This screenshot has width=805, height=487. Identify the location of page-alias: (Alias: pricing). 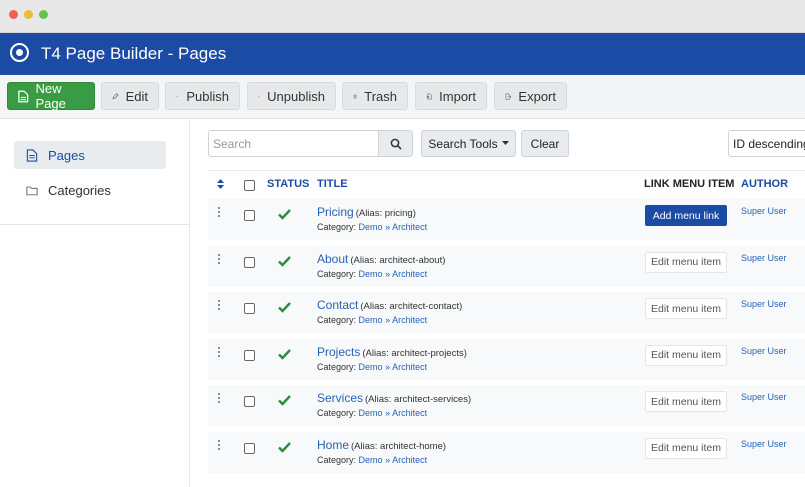
(385, 213).